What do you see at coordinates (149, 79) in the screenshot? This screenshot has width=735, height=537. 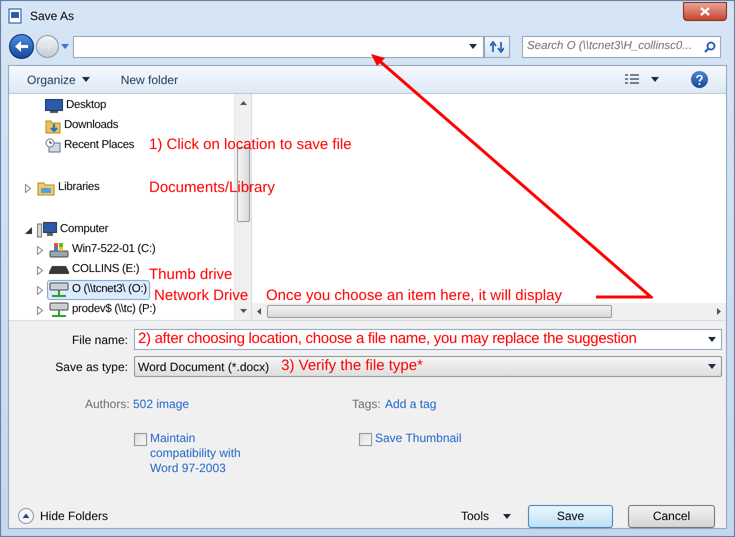 I see `new-folder-button: New folder` at bounding box center [149, 79].